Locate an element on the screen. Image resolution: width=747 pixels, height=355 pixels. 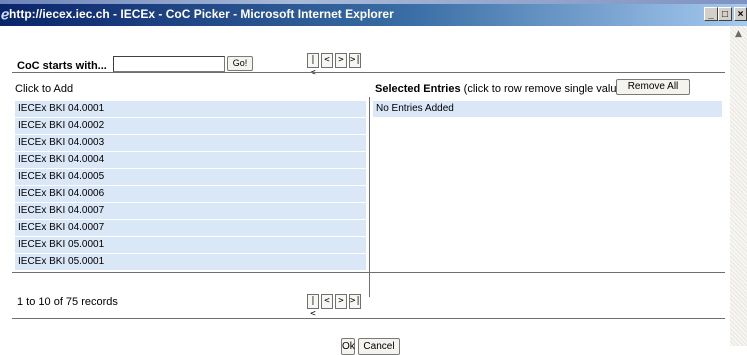
close-button: × is located at coordinates (740, 14).